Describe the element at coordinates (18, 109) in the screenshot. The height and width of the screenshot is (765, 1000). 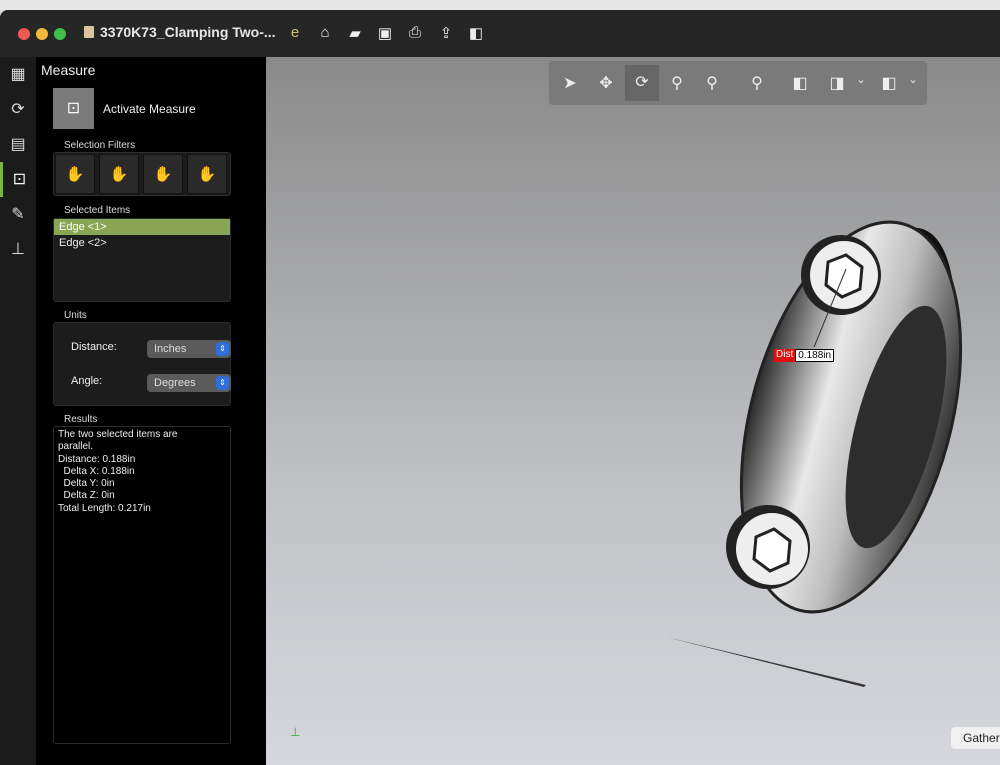
I see `animation-icon: ⟳` at that location.